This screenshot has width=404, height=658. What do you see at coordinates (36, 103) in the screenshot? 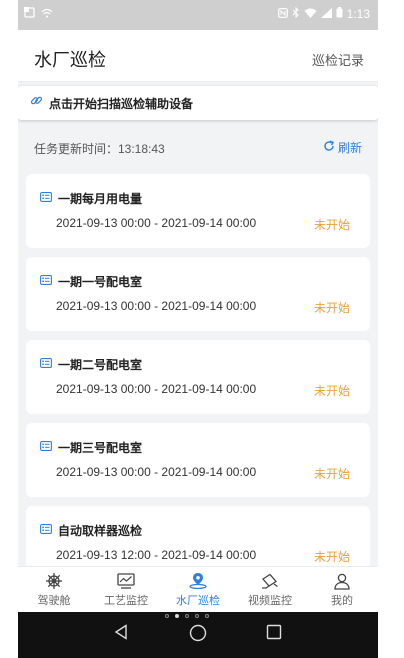
I see `link-icon` at bounding box center [36, 103].